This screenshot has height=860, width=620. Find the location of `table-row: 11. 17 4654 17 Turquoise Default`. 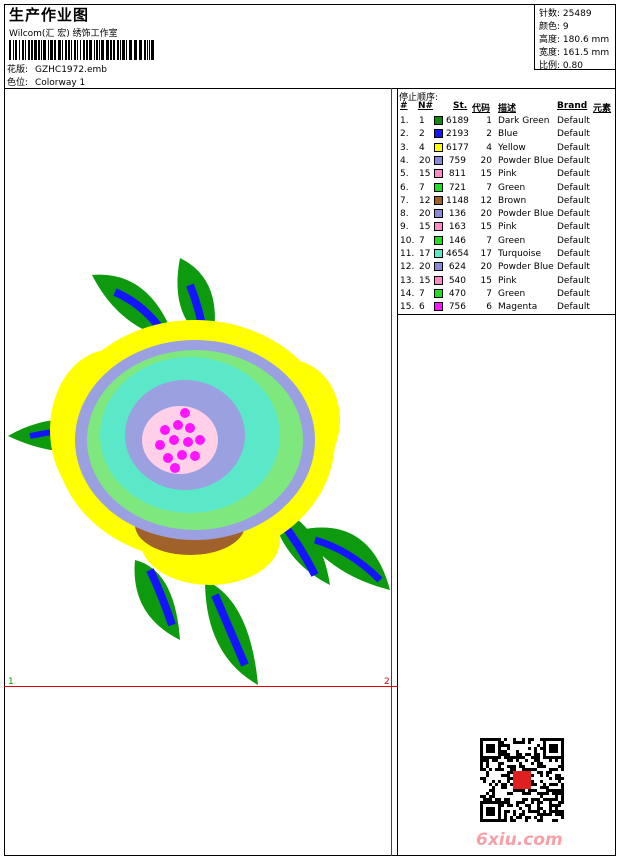

table-row: 11. 17 4654 17 Turquoise Default is located at coordinates (507, 254).